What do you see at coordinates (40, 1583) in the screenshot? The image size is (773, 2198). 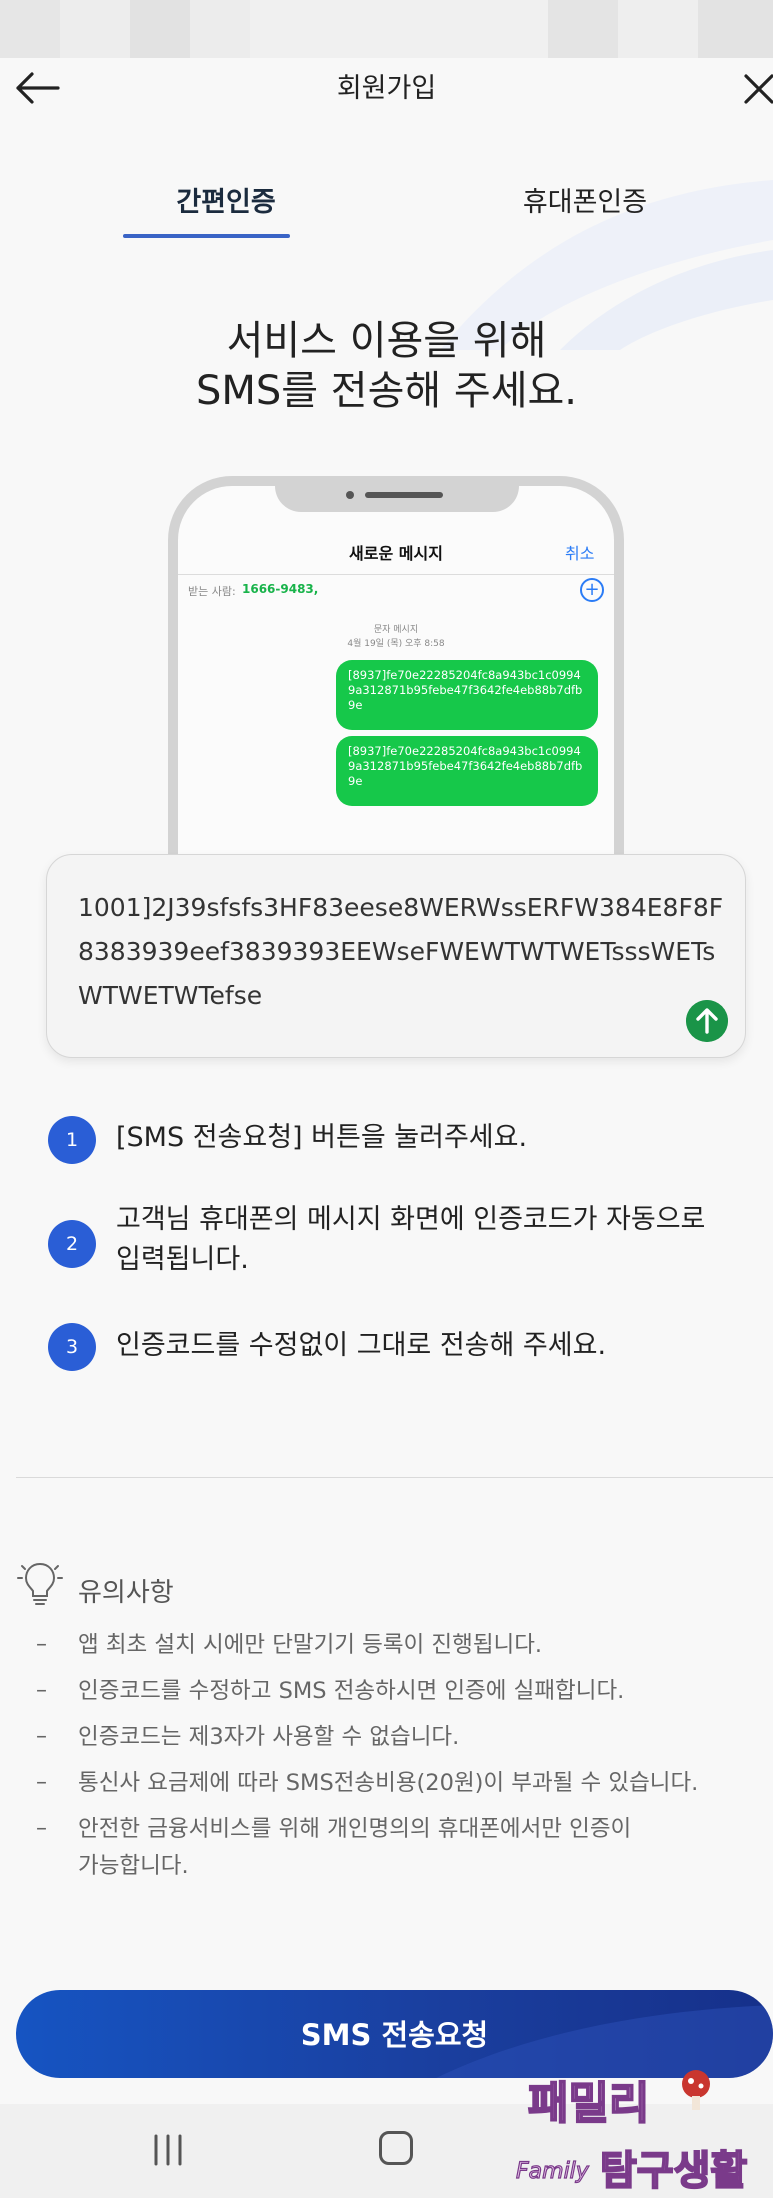 I see `lightbulb-icon` at bounding box center [40, 1583].